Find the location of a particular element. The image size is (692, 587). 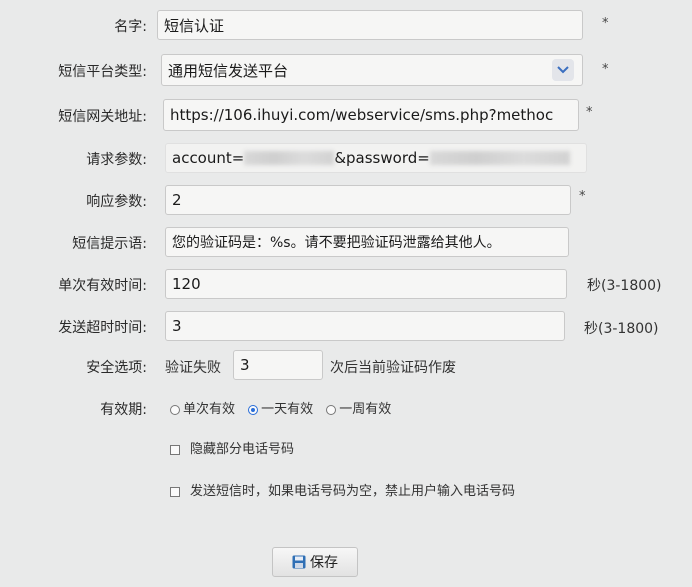

timeout-unit: 秒(3-1800) is located at coordinates (621, 329).